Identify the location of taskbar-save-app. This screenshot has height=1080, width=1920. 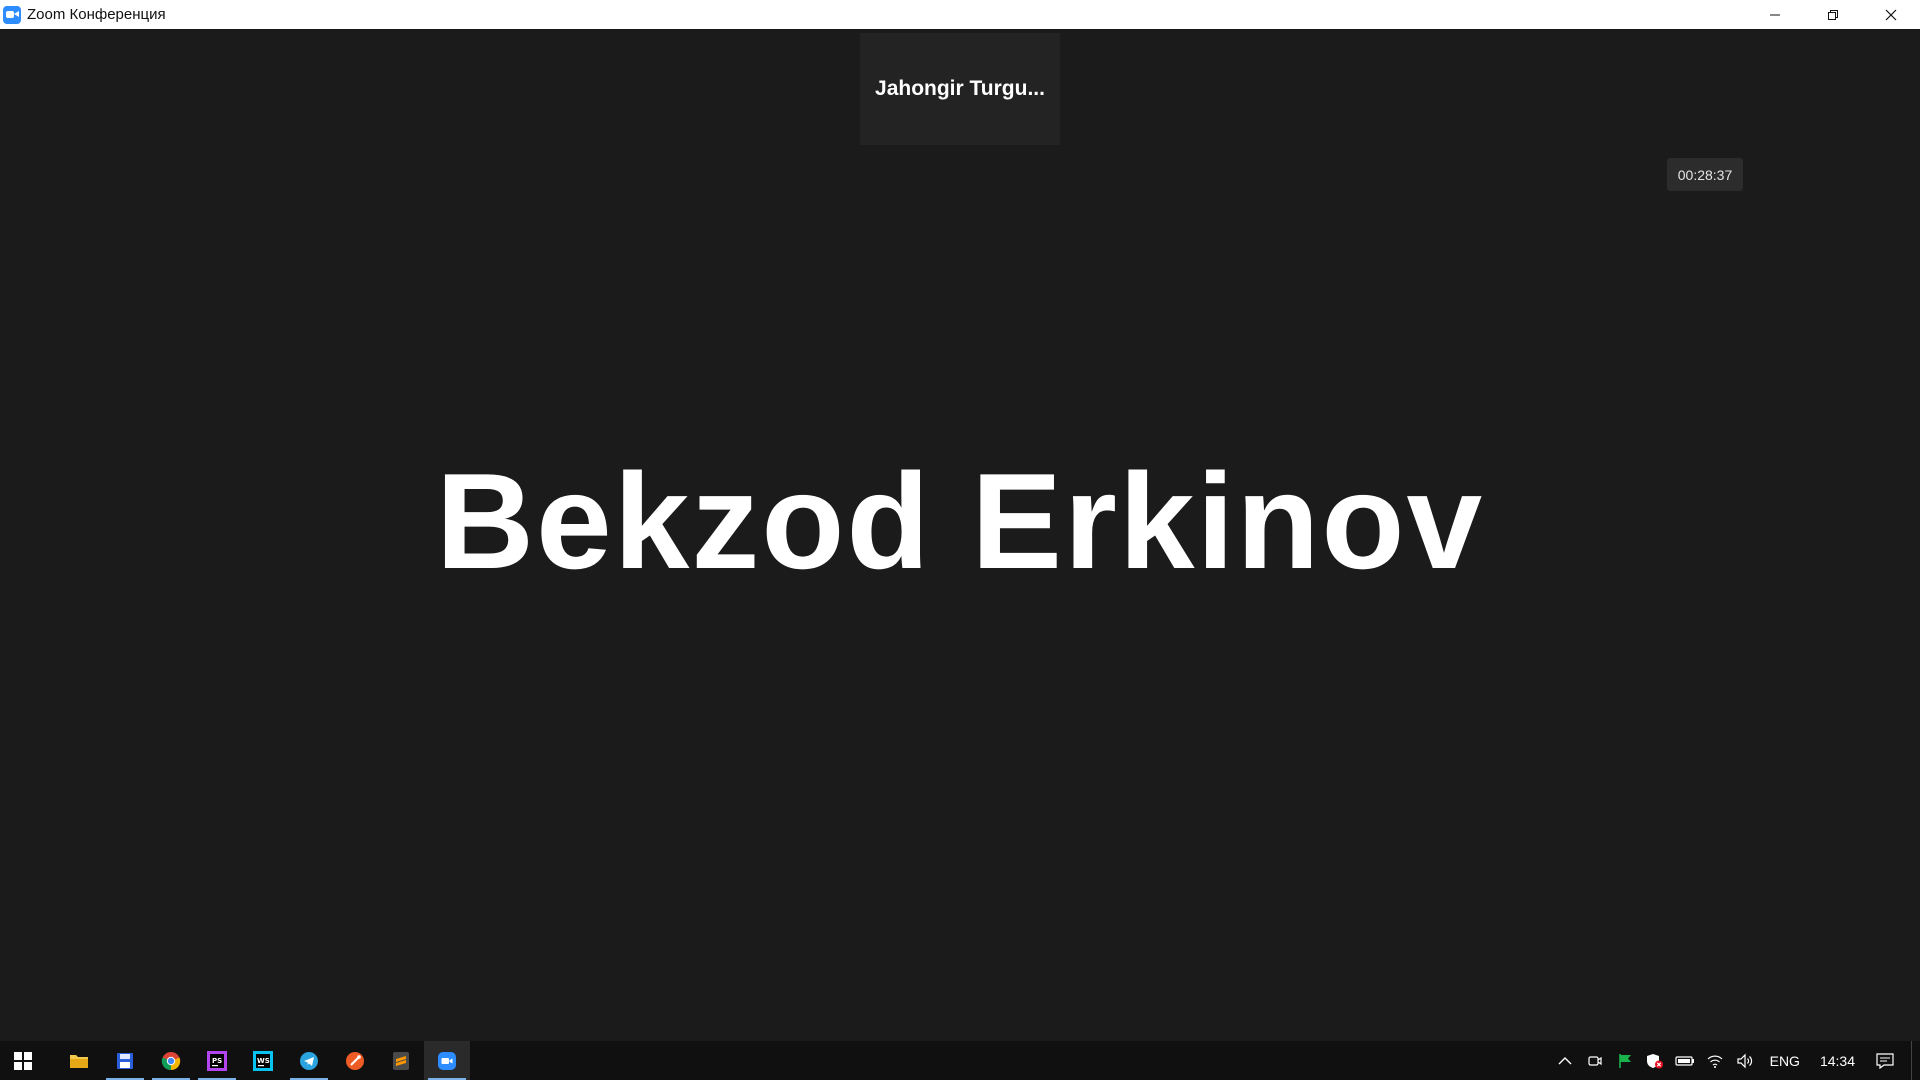
(125, 1060).